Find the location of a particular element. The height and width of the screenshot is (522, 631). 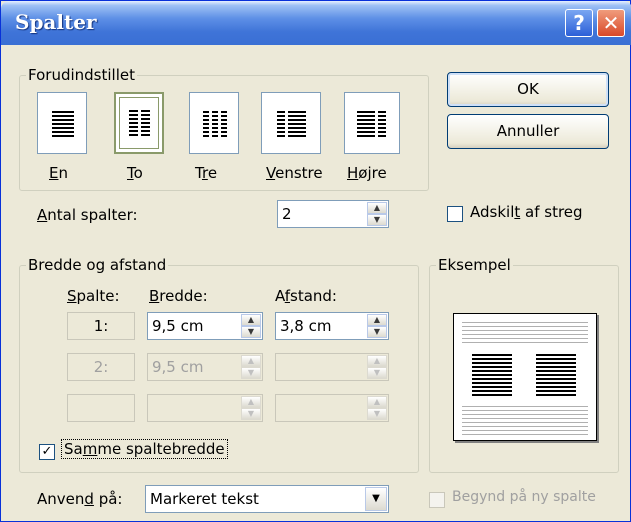

spacing-value-1: 3,8 cm is located at coordinates (306, 326).